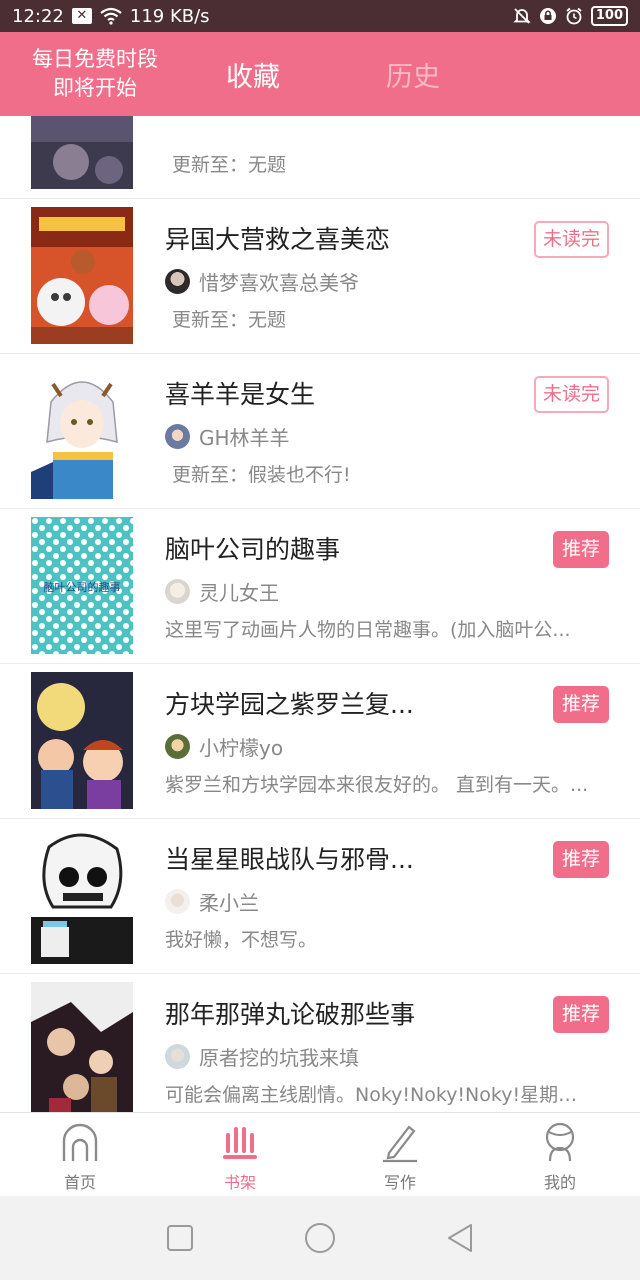 The width and height of the screenshot is (640, 1280). I want to click on square-icon, so click(180, 1238).